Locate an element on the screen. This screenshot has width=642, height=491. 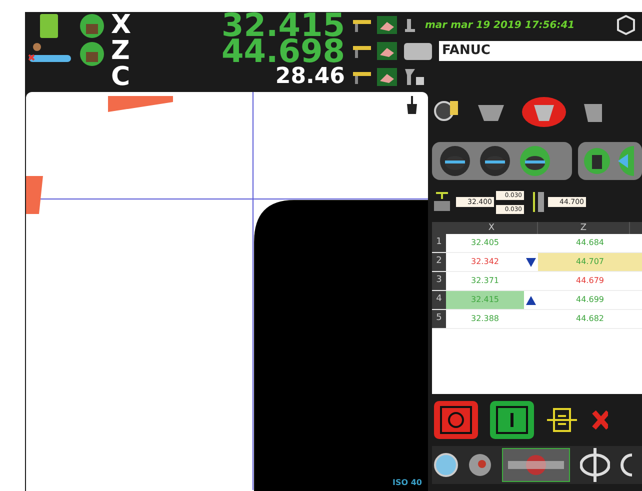
table-cell-text: 32.388 is located at coordinates (485, 319).